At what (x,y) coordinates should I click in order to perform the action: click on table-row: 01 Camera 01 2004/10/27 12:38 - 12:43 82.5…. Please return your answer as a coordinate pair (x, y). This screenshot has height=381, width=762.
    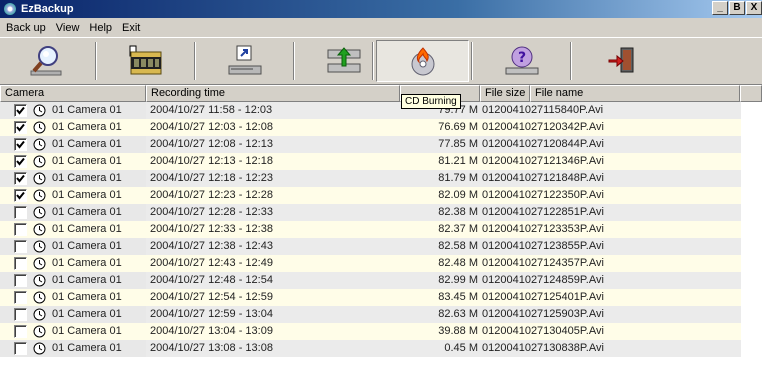
    Looking at the image, I should click on (370, 246).